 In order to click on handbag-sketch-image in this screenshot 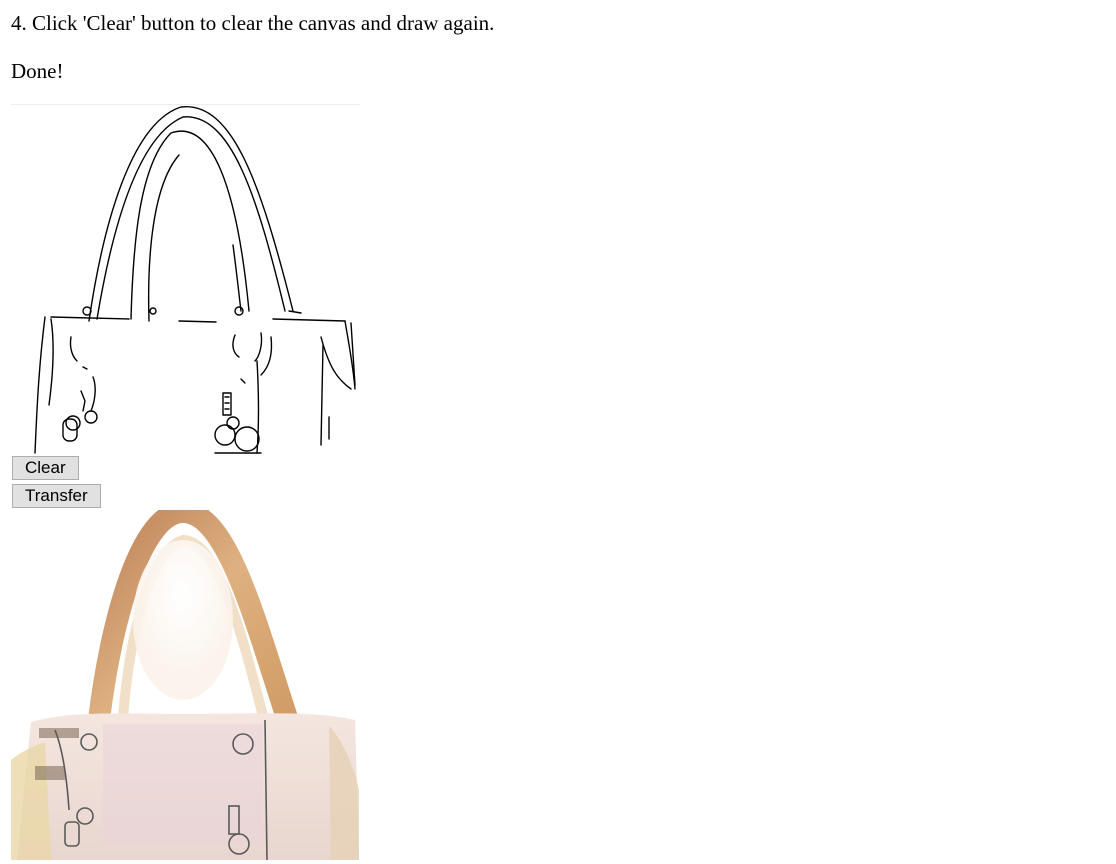, I will do `click(195, 280)`.